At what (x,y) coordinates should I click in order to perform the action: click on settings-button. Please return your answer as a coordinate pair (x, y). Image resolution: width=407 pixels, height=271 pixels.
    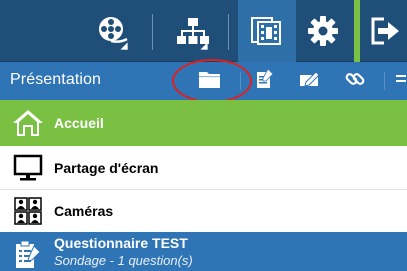
    Looking at the image, I should click on (323, 31).